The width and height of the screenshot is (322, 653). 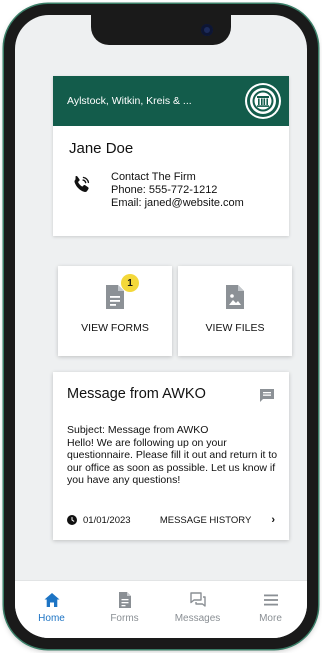 I want to click on tab-more-label: More, so click(x=270, y=618).